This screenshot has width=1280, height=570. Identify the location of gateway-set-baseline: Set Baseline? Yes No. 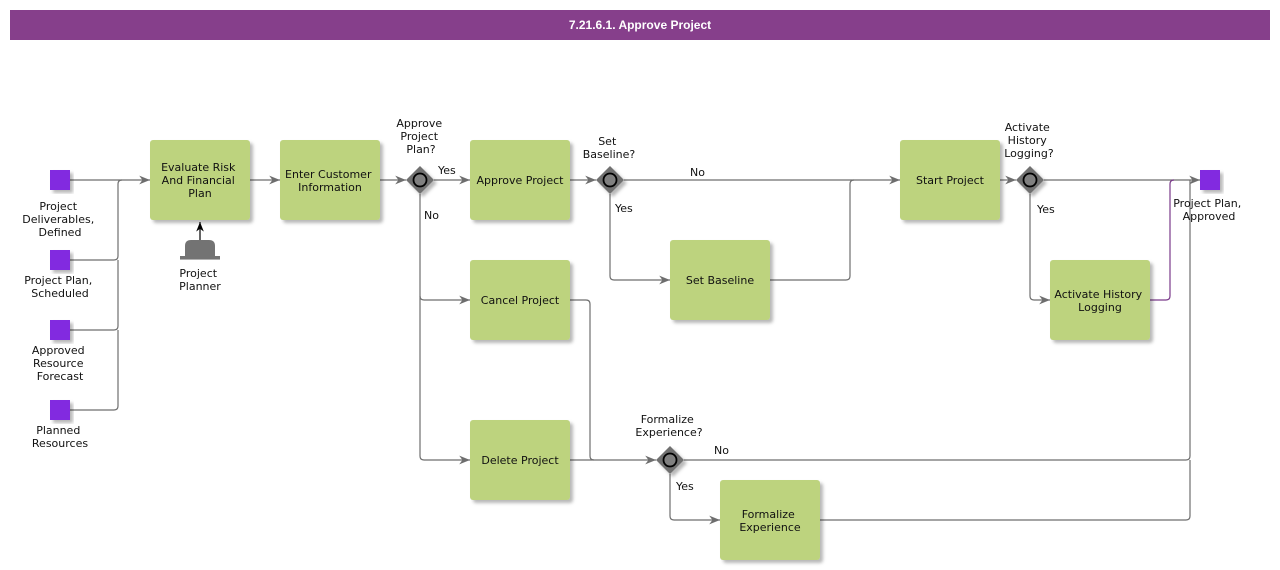
(644, 175).